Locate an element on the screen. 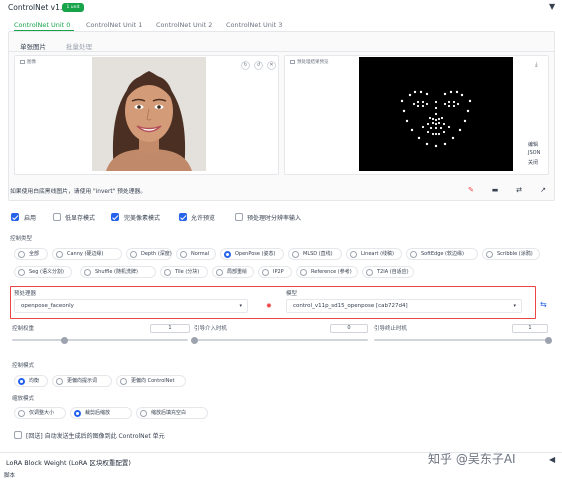  resize-mode-label: 缩放模式 is located at coordinates (23, 399).